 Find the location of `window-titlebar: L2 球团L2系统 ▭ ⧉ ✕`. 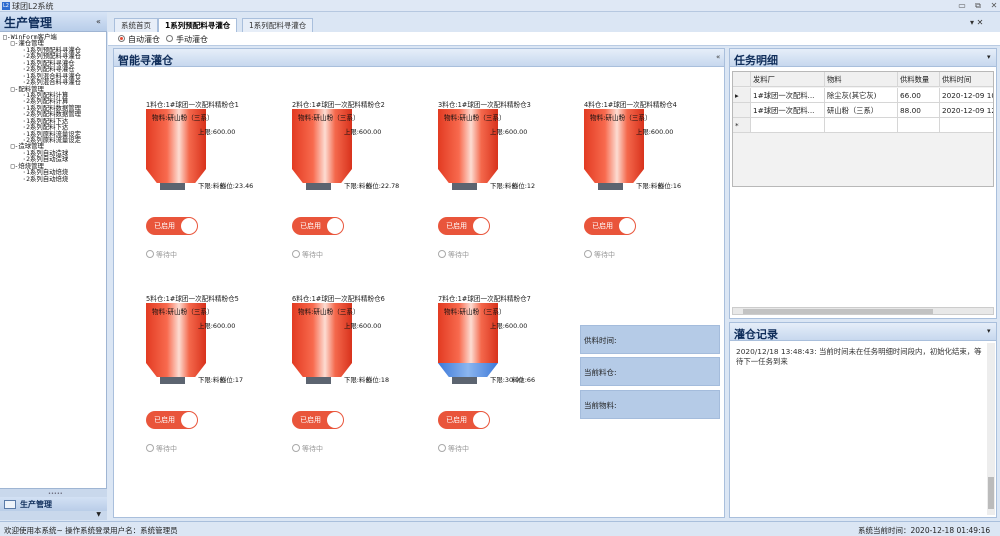

window-titlebar: L2 球团L2系统 ▭ ⧉ ✕ is located at coordinates (500, 6).